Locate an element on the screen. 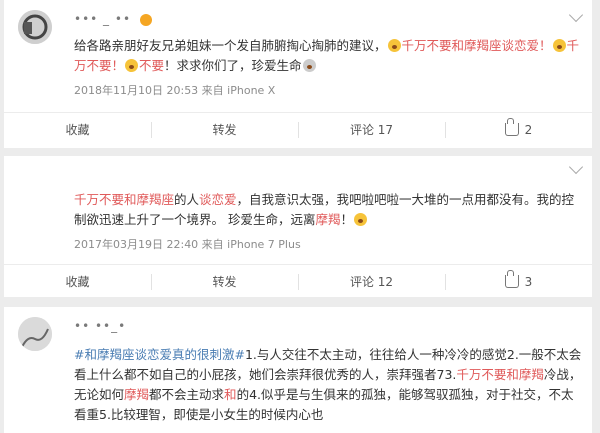 This screenshot has width=600, height=433. hashtag-link: #和摩羯座谈恋爱真的很刺激# is located at coordinates (159, 354).